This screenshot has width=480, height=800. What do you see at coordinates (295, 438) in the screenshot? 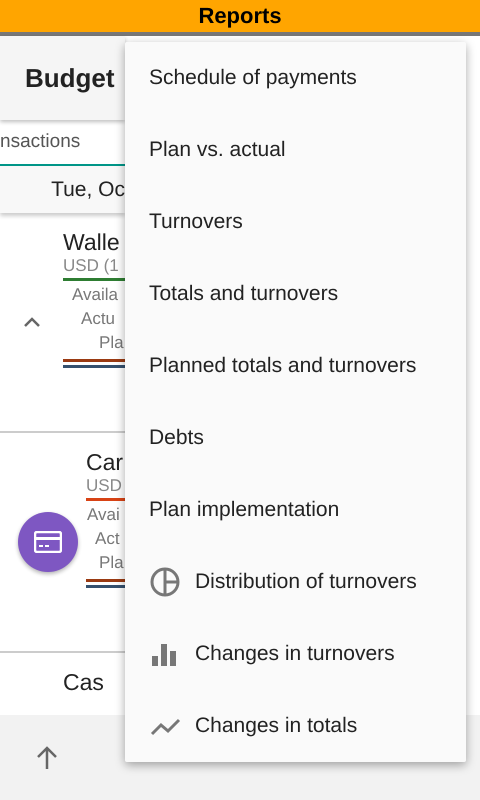
I see `menu-item: Debts` at bounding box center [295, 438].